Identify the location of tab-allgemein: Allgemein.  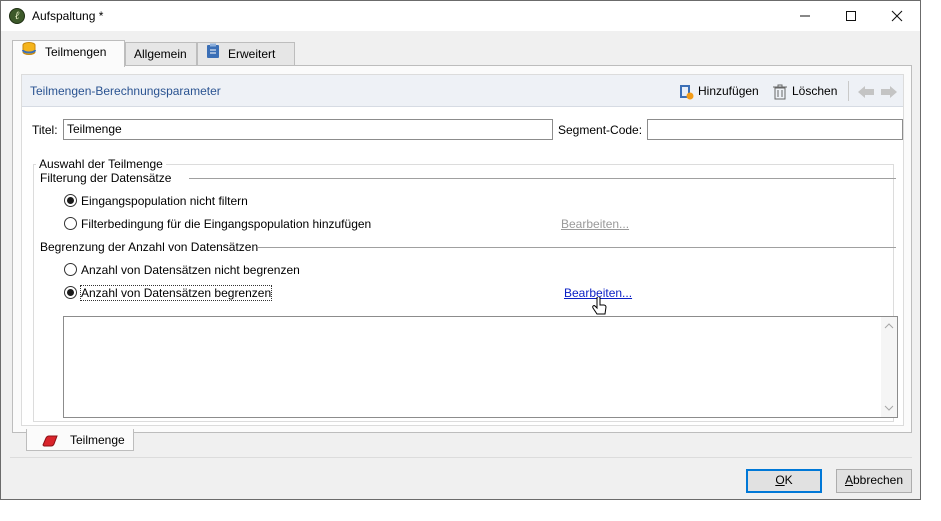
(161, 54).